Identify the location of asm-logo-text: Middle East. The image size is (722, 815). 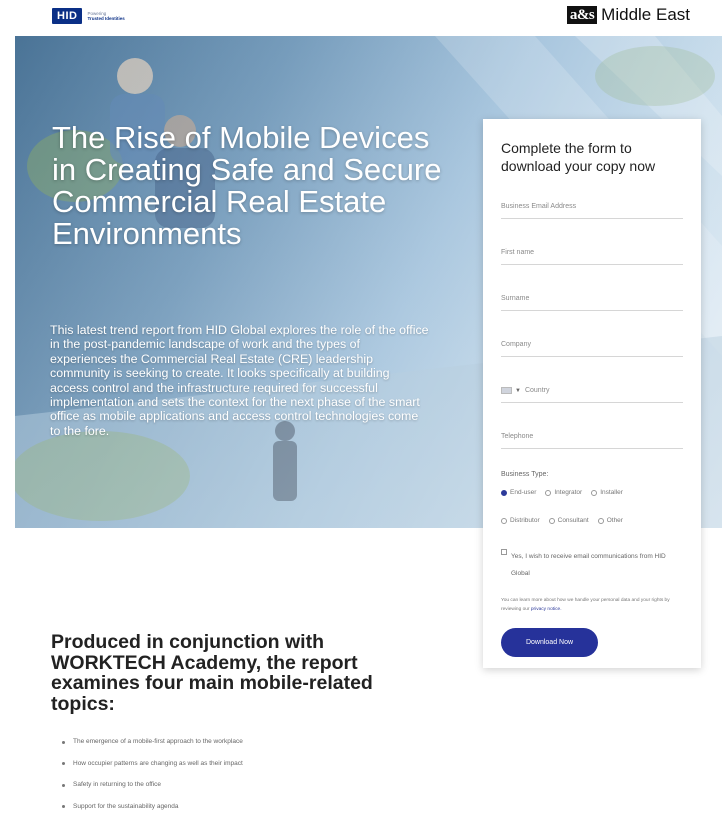
(645, 14).